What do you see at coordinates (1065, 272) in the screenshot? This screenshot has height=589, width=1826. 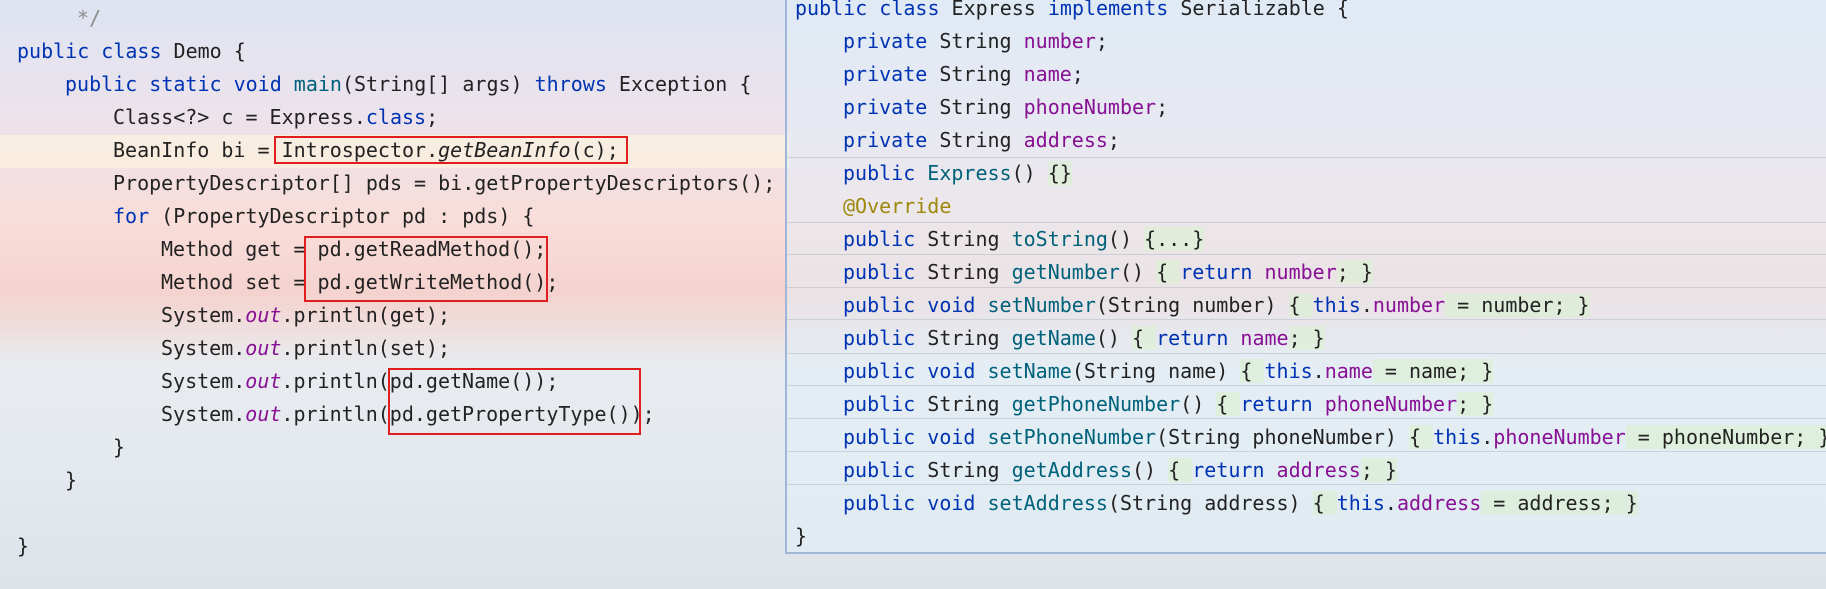 I see `code-token: getNumber` at bounding box center [1065, 272].